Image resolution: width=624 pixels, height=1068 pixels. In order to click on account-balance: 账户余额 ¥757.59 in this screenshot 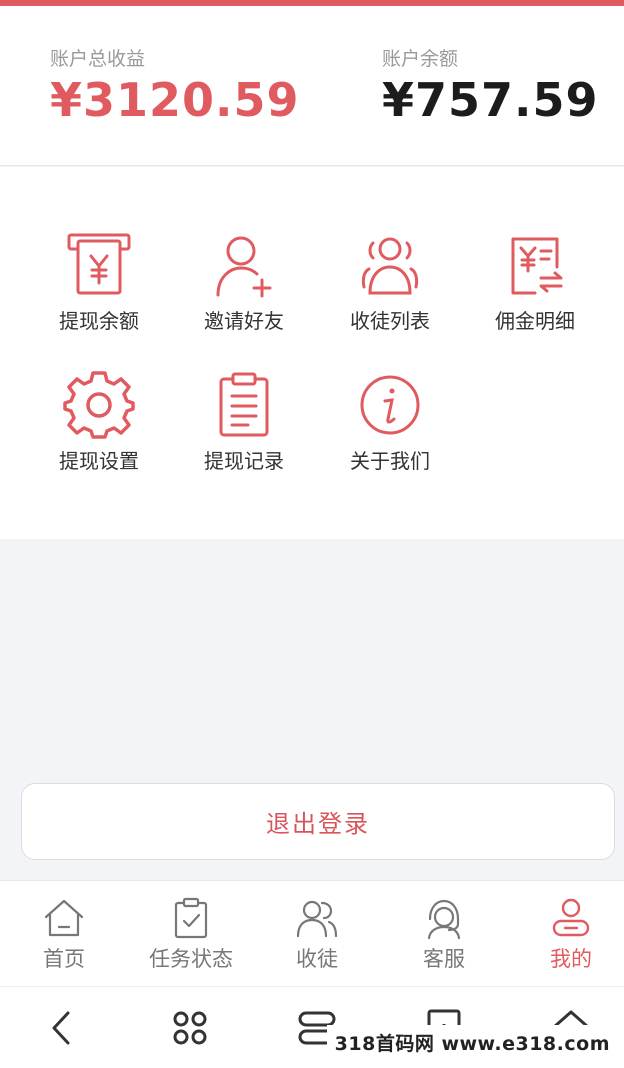, I will do `click(490, 87)`.